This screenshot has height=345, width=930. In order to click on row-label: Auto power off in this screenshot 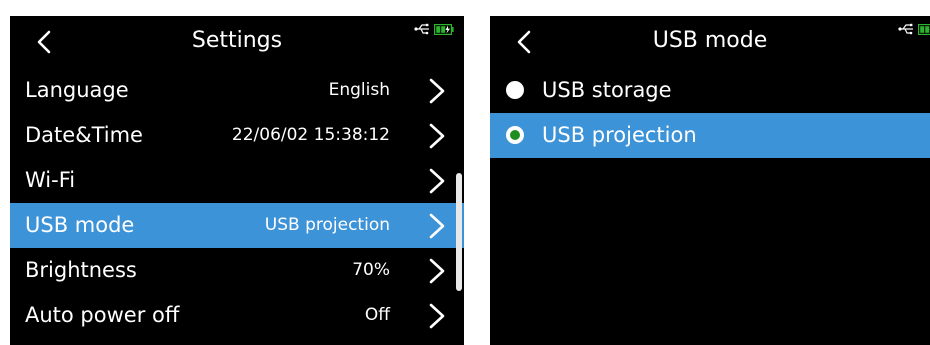, I will do `click(102, 315)`.